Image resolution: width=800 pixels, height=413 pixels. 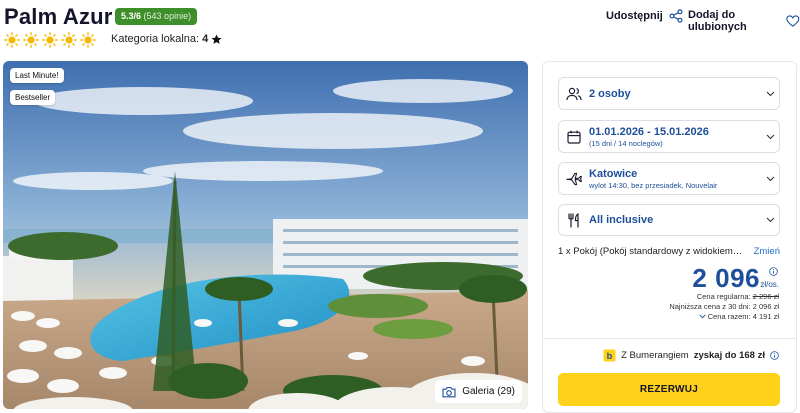 What do you see at coordinates (793, 21) in the screenshot?
I see `heart-icon` at bounding box center [793, 21].